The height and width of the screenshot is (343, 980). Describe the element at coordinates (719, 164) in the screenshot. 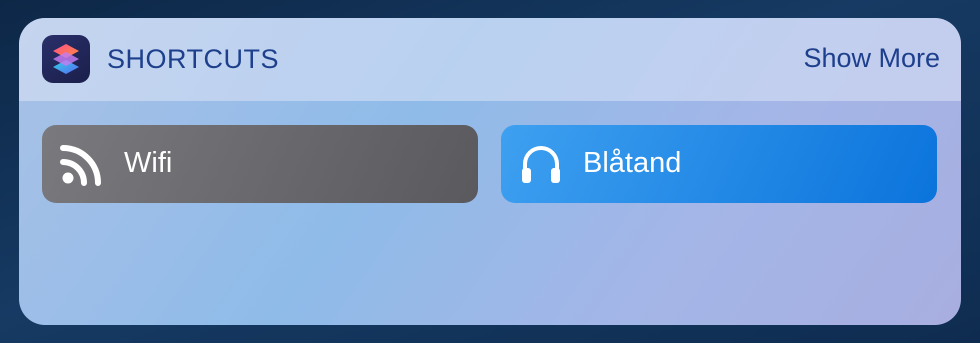

I see `shortcut-blatand-button: Blåtand` at that location.